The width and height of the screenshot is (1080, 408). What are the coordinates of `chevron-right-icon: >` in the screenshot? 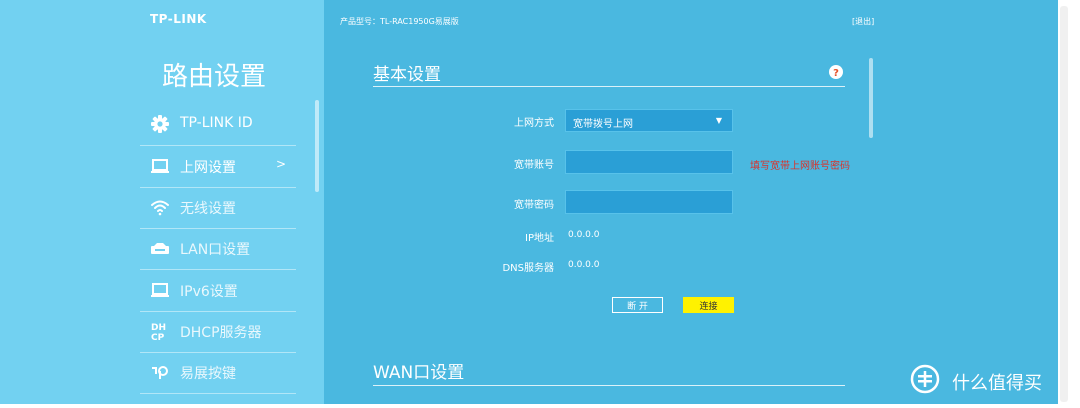 It's located at (280, 164).